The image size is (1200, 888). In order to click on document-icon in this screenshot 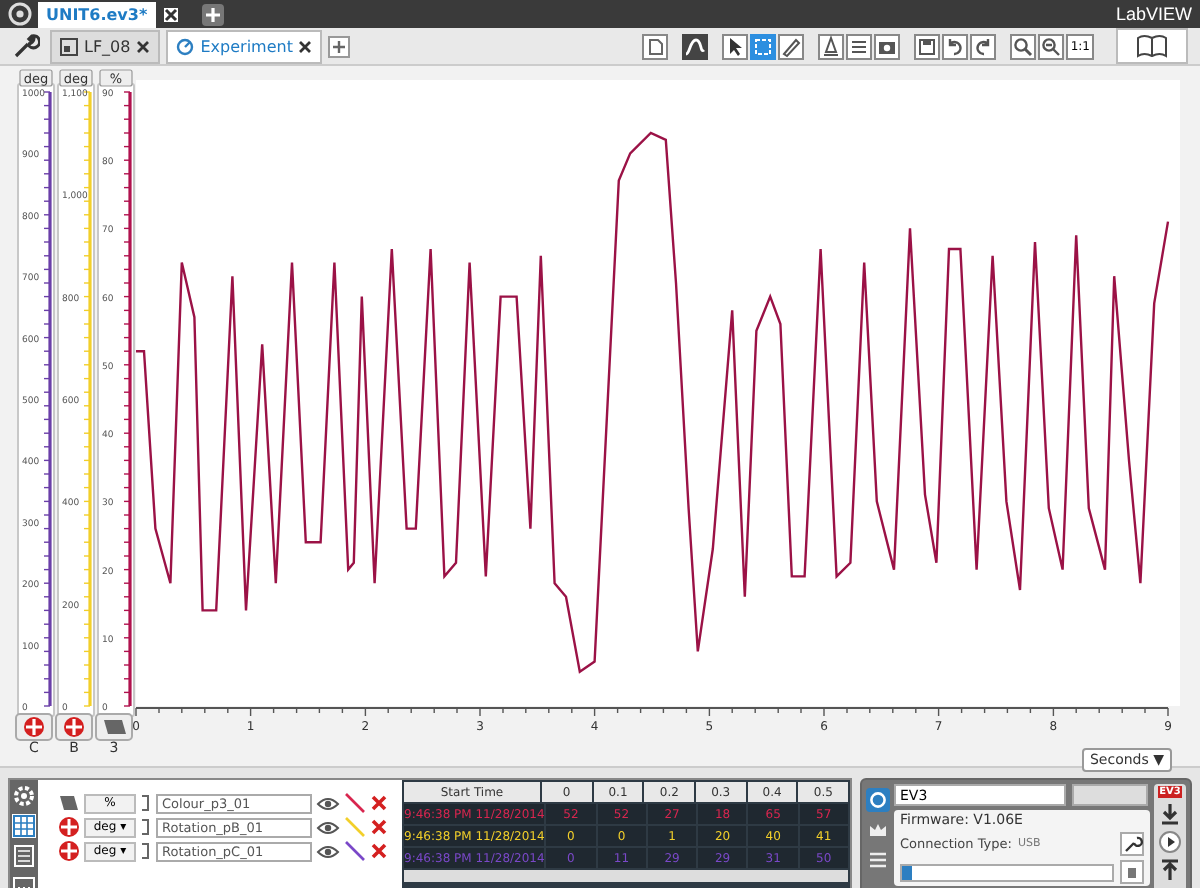, I will do `click(655, 46)`.